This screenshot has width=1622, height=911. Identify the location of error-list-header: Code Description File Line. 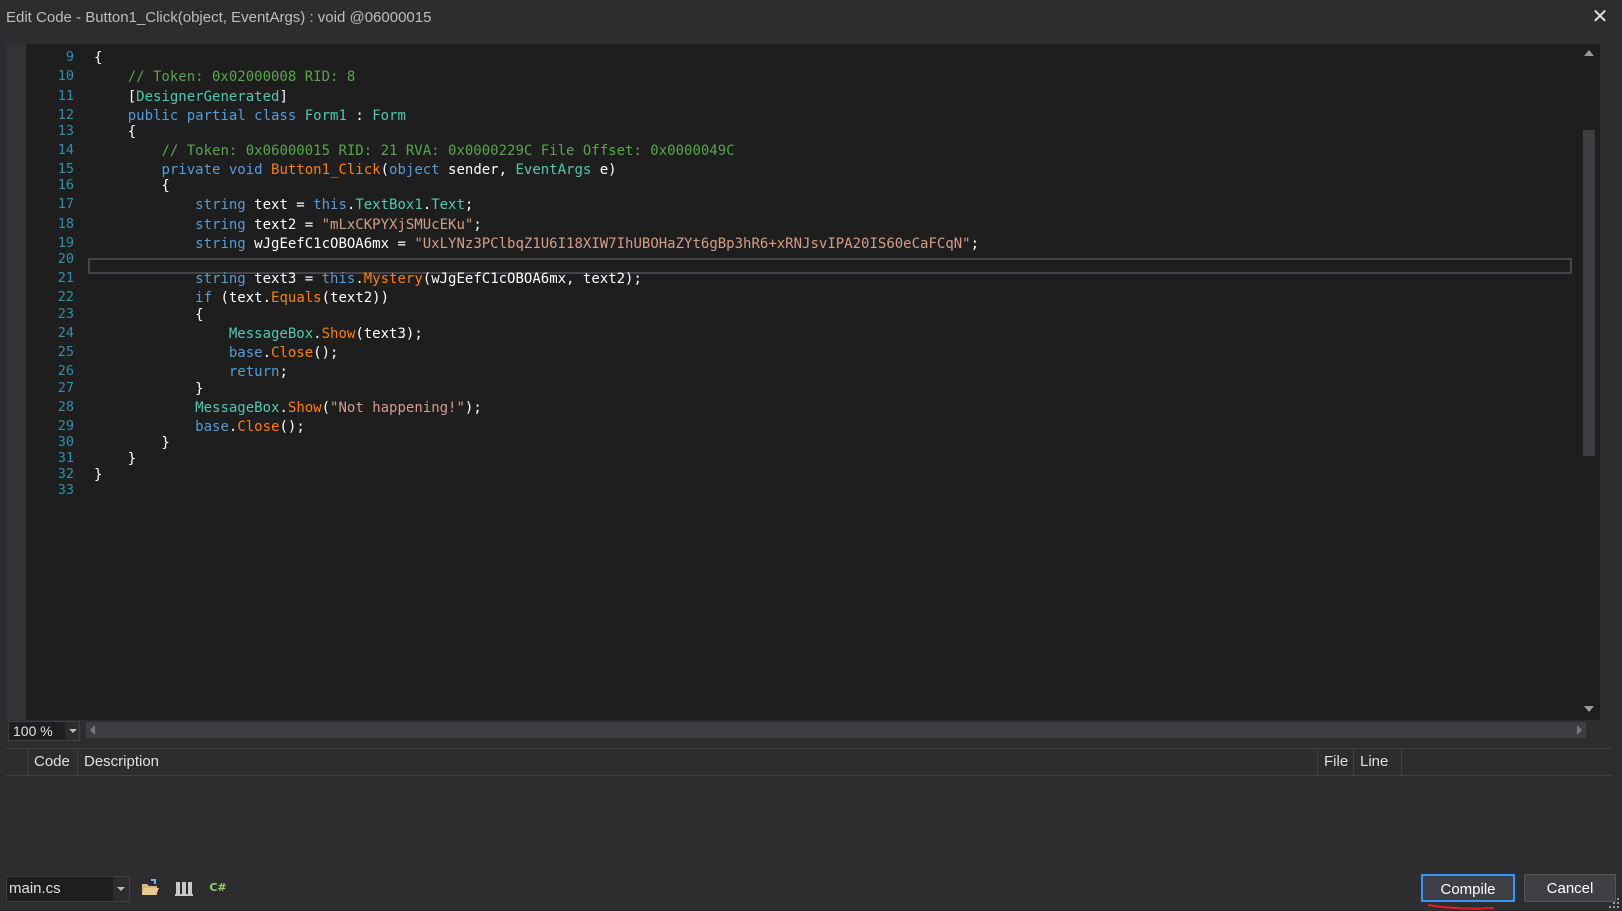
(809, 762).